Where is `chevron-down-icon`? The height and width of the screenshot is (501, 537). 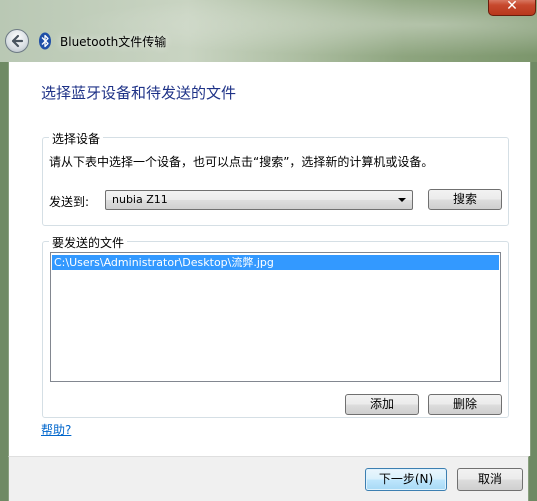 chevron-down-icon is located at coordinates (402, 200).